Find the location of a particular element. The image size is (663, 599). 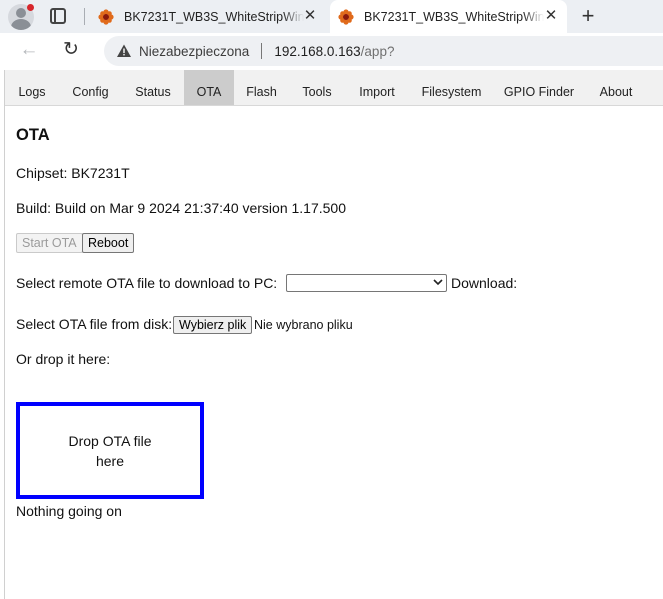

chevron-down-icon is located at coordinates (438, 282).